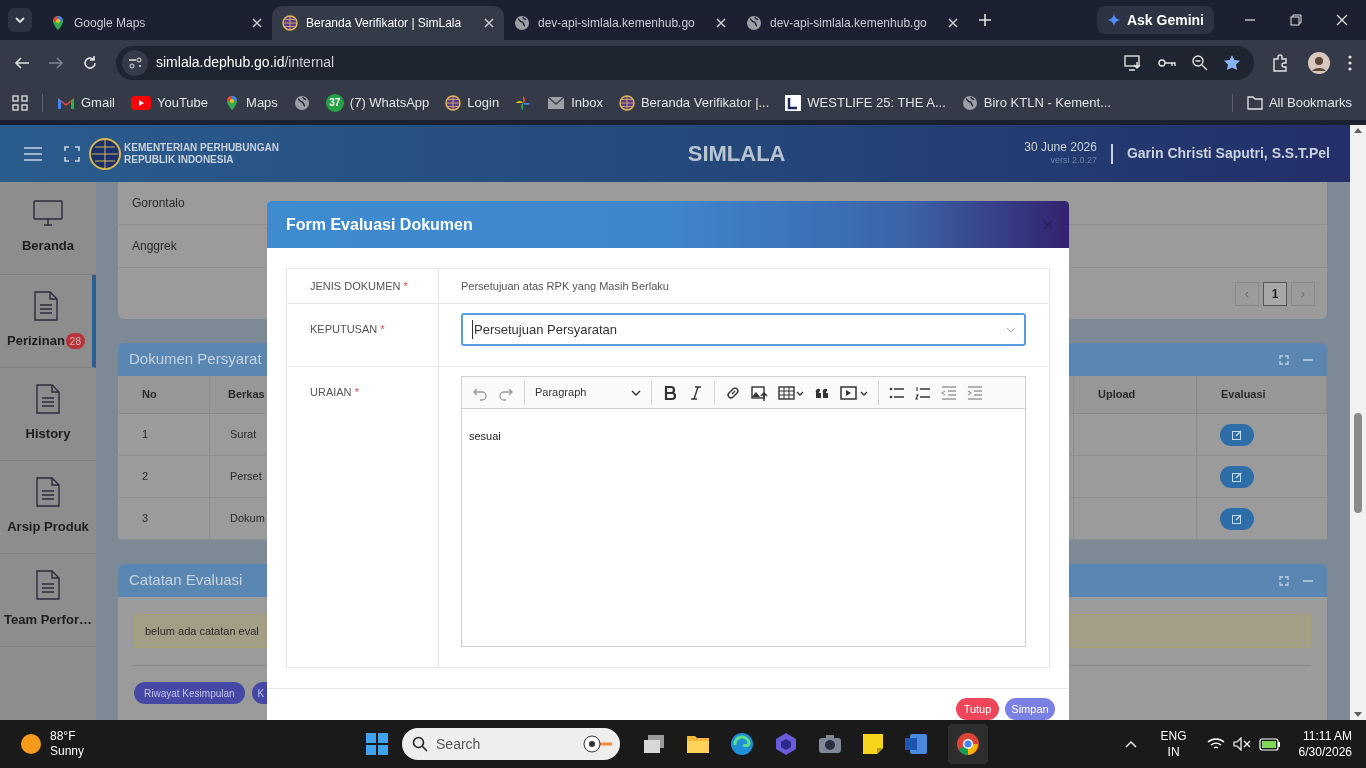 Image resolution: width=1366 pixels, height=768 pixels. I want to click on column-header: Upload, so click(1117, 395).